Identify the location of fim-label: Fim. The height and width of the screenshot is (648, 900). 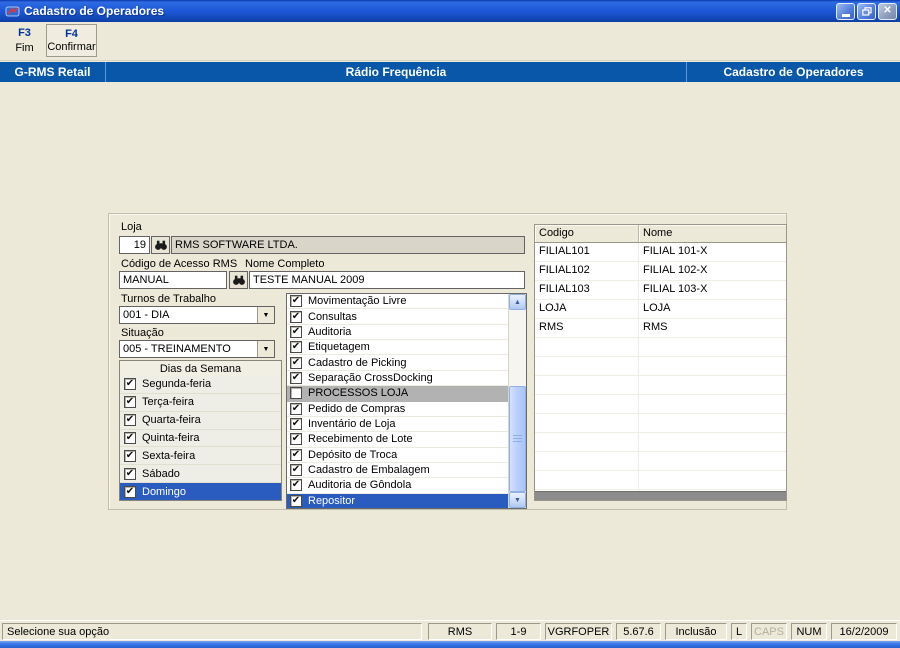
(24, 48).